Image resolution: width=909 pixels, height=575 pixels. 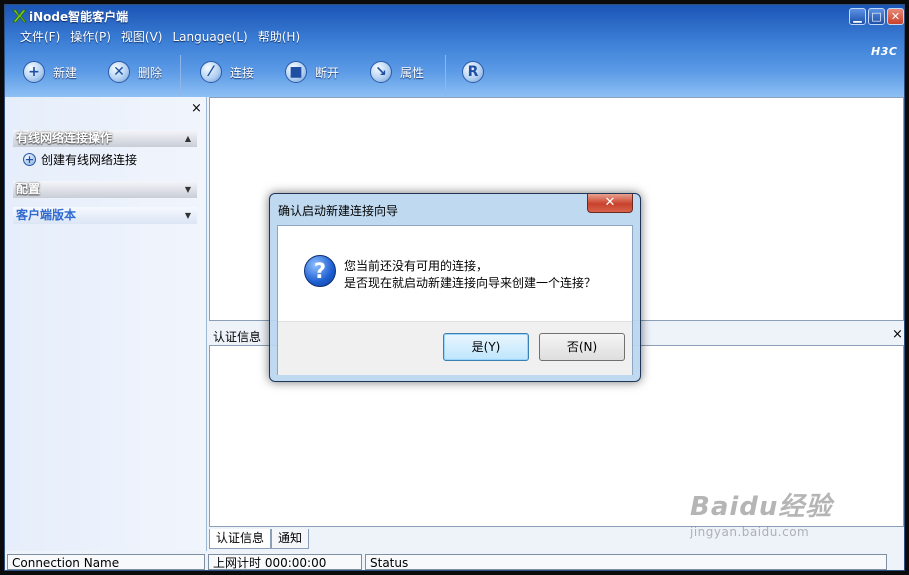 What do you see at coordinates (40, 38) in the screenshot?
I see `menu-file: 文件(F)` at bounding box center [40, 38].